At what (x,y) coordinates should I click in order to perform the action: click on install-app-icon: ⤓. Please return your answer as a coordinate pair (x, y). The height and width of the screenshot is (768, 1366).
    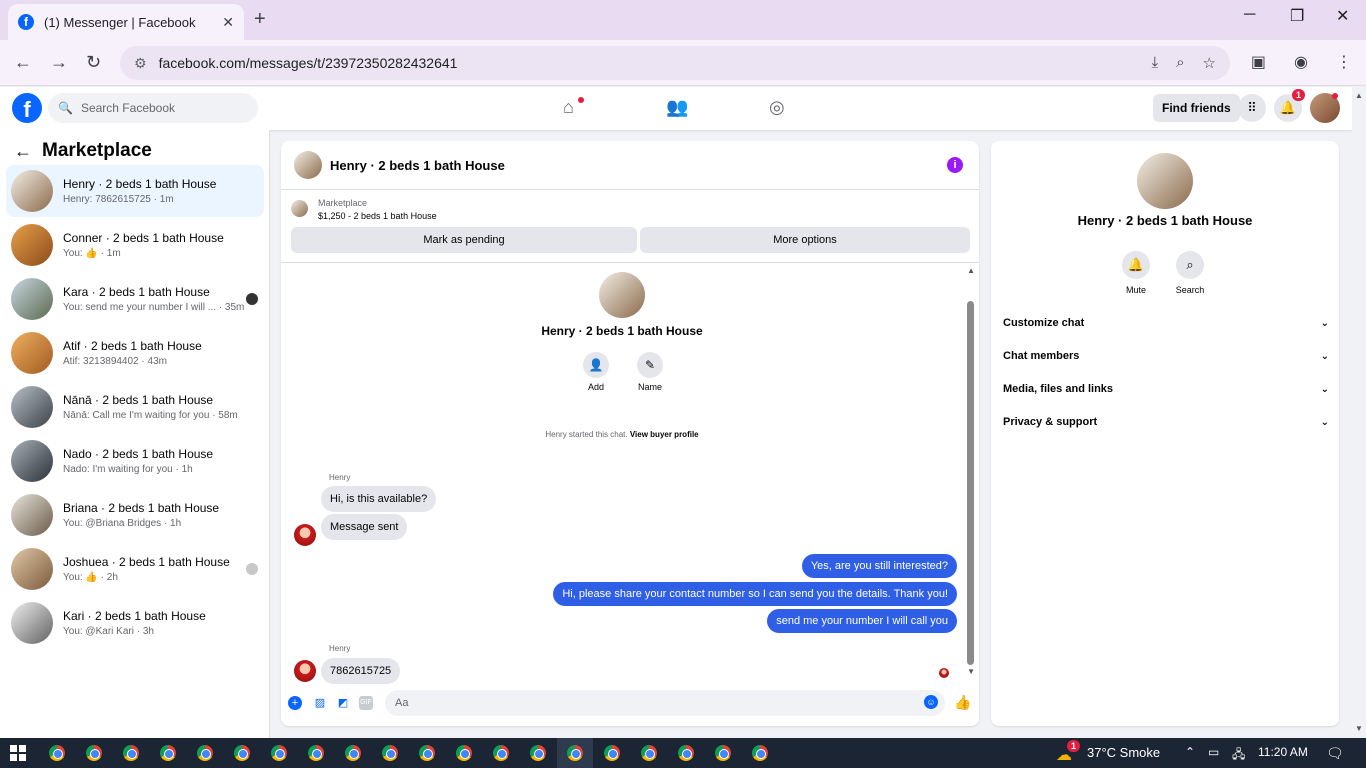
    Looking at the image, I should click on (1155, 63).